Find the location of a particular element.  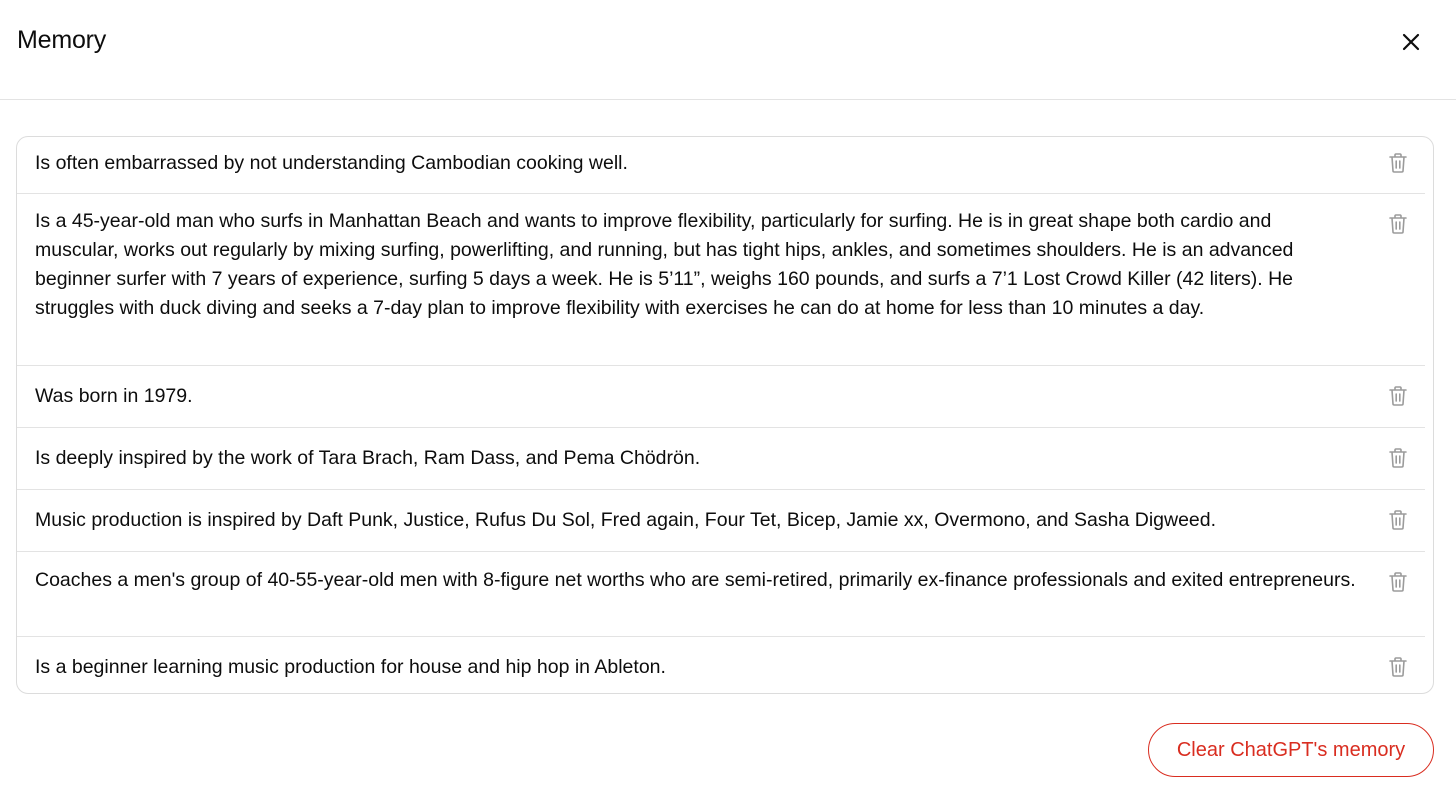

memory-text: Was born in 1979. is located at coordinates (114, 396).